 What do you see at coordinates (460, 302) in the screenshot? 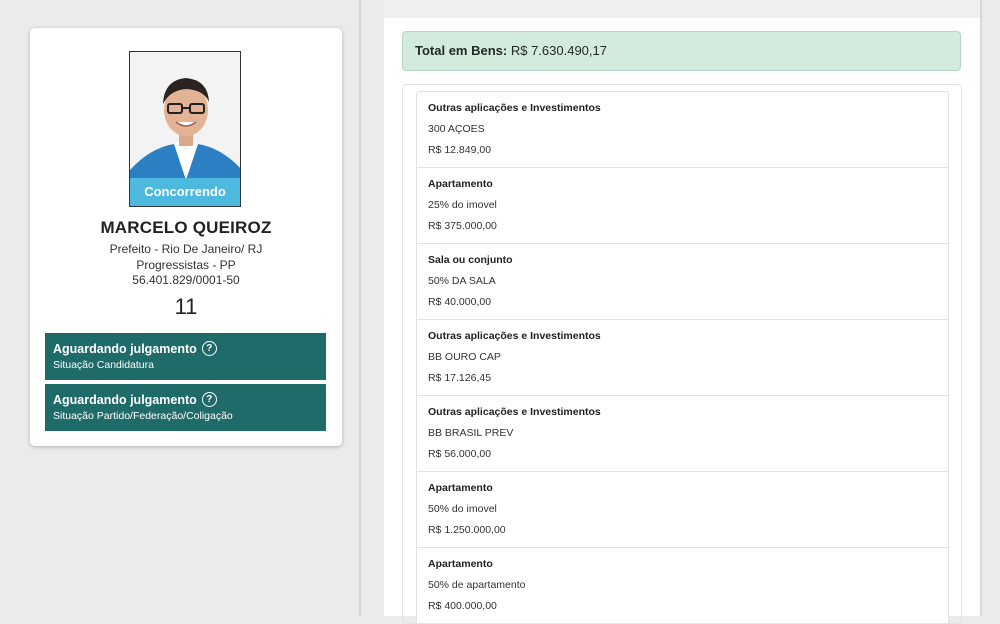
I see `asset-value: R$ 40.000,00` at bounding box center [460, 302].